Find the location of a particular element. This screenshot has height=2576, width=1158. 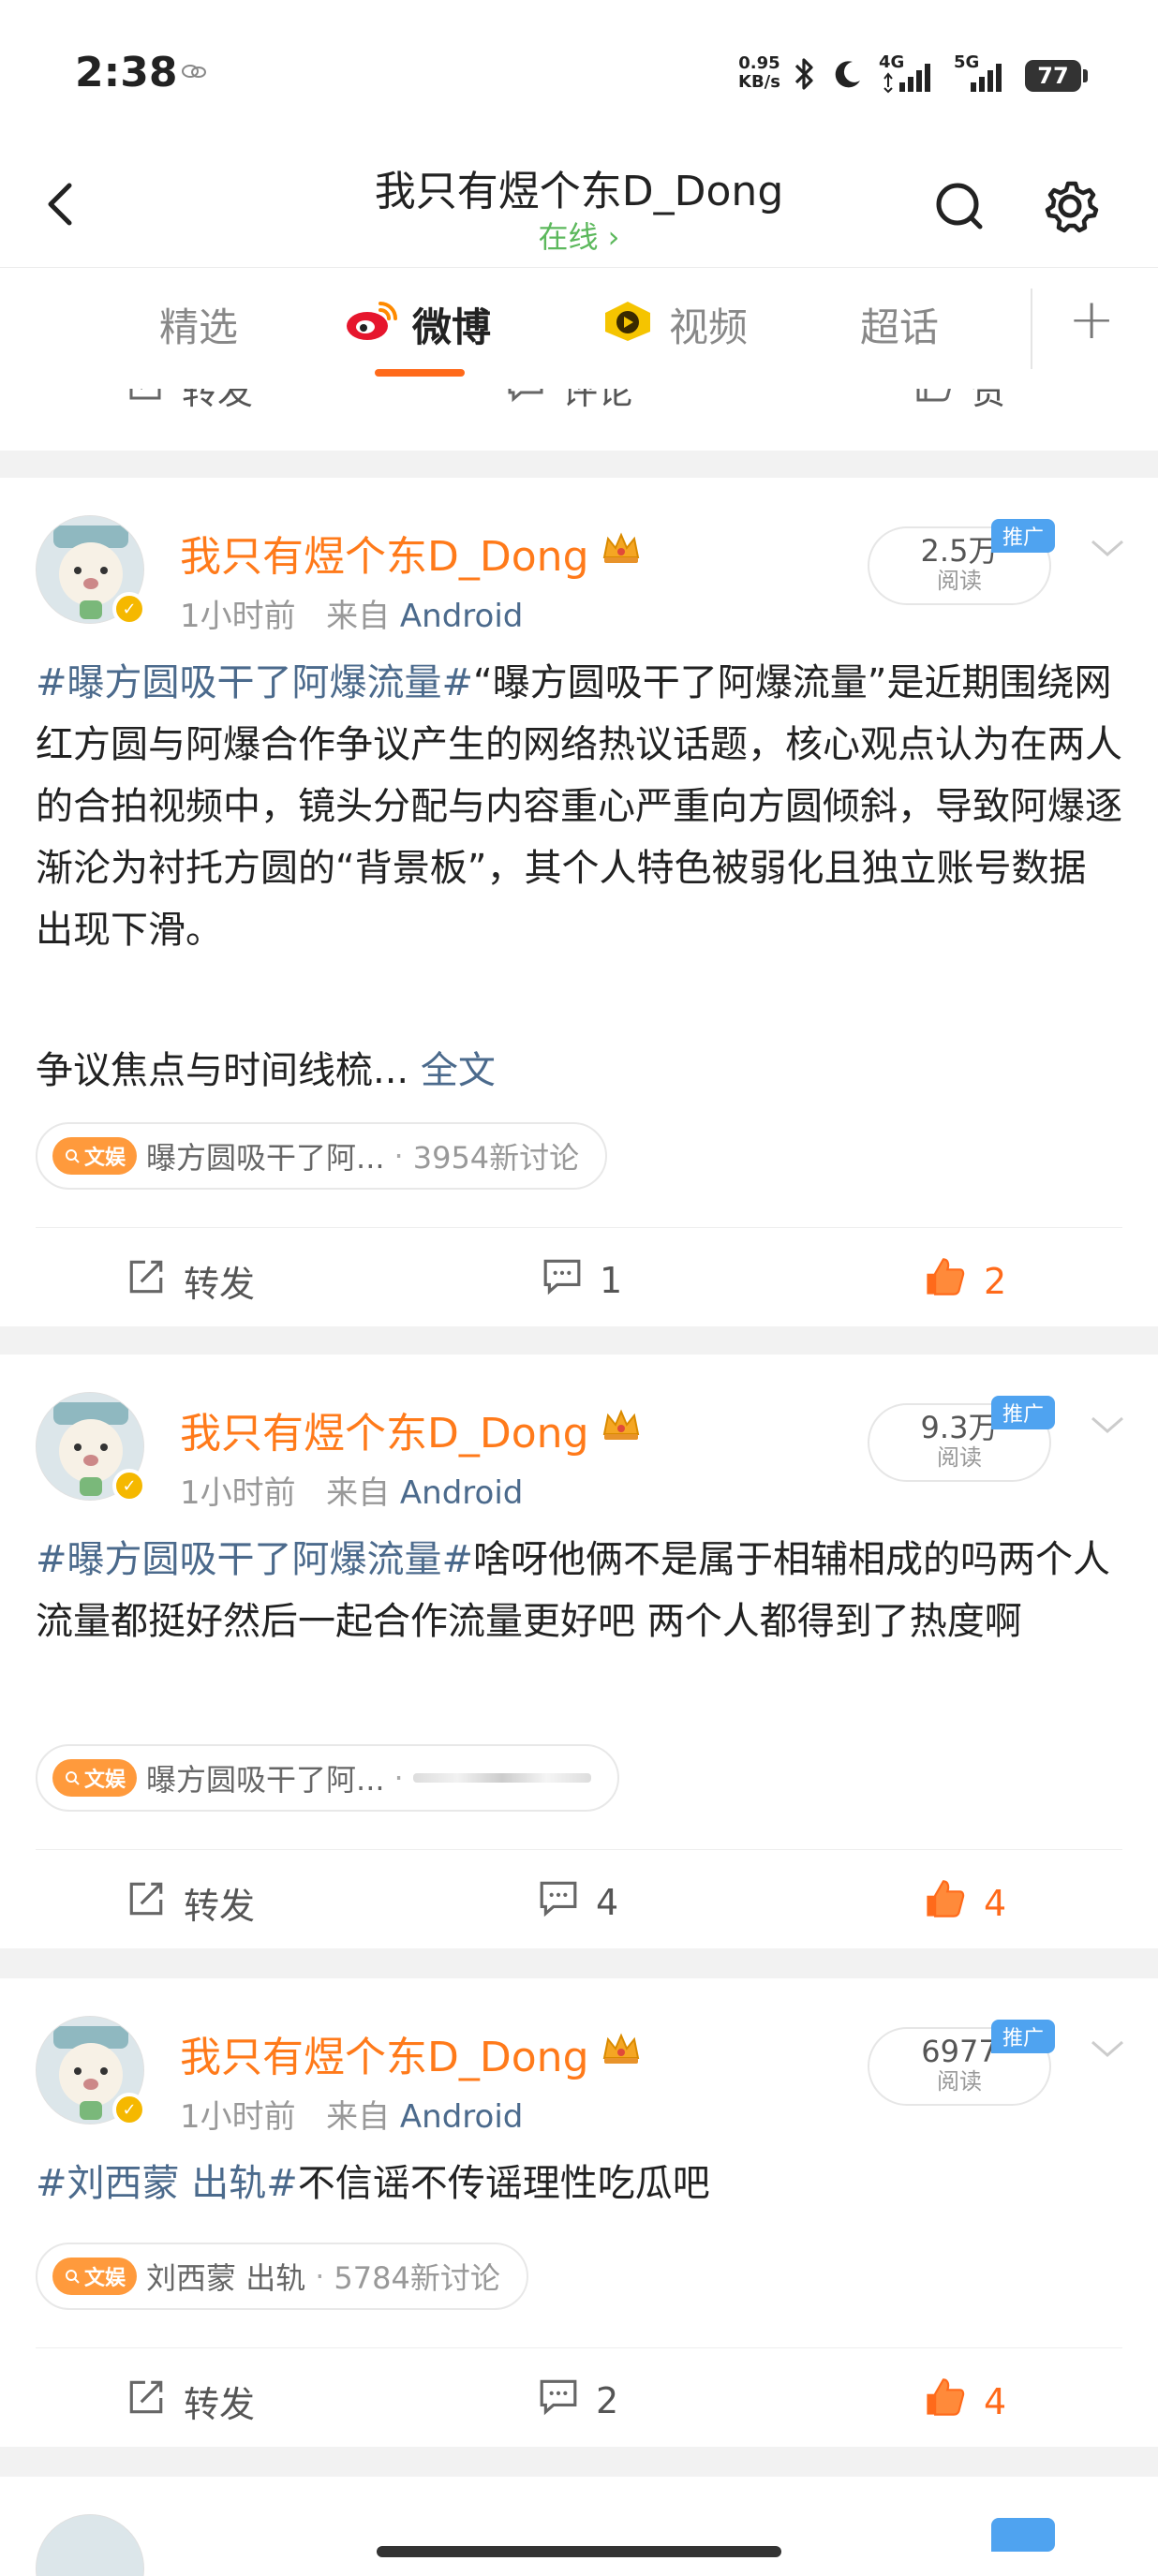

search-button is located at coordinates (959, 207).